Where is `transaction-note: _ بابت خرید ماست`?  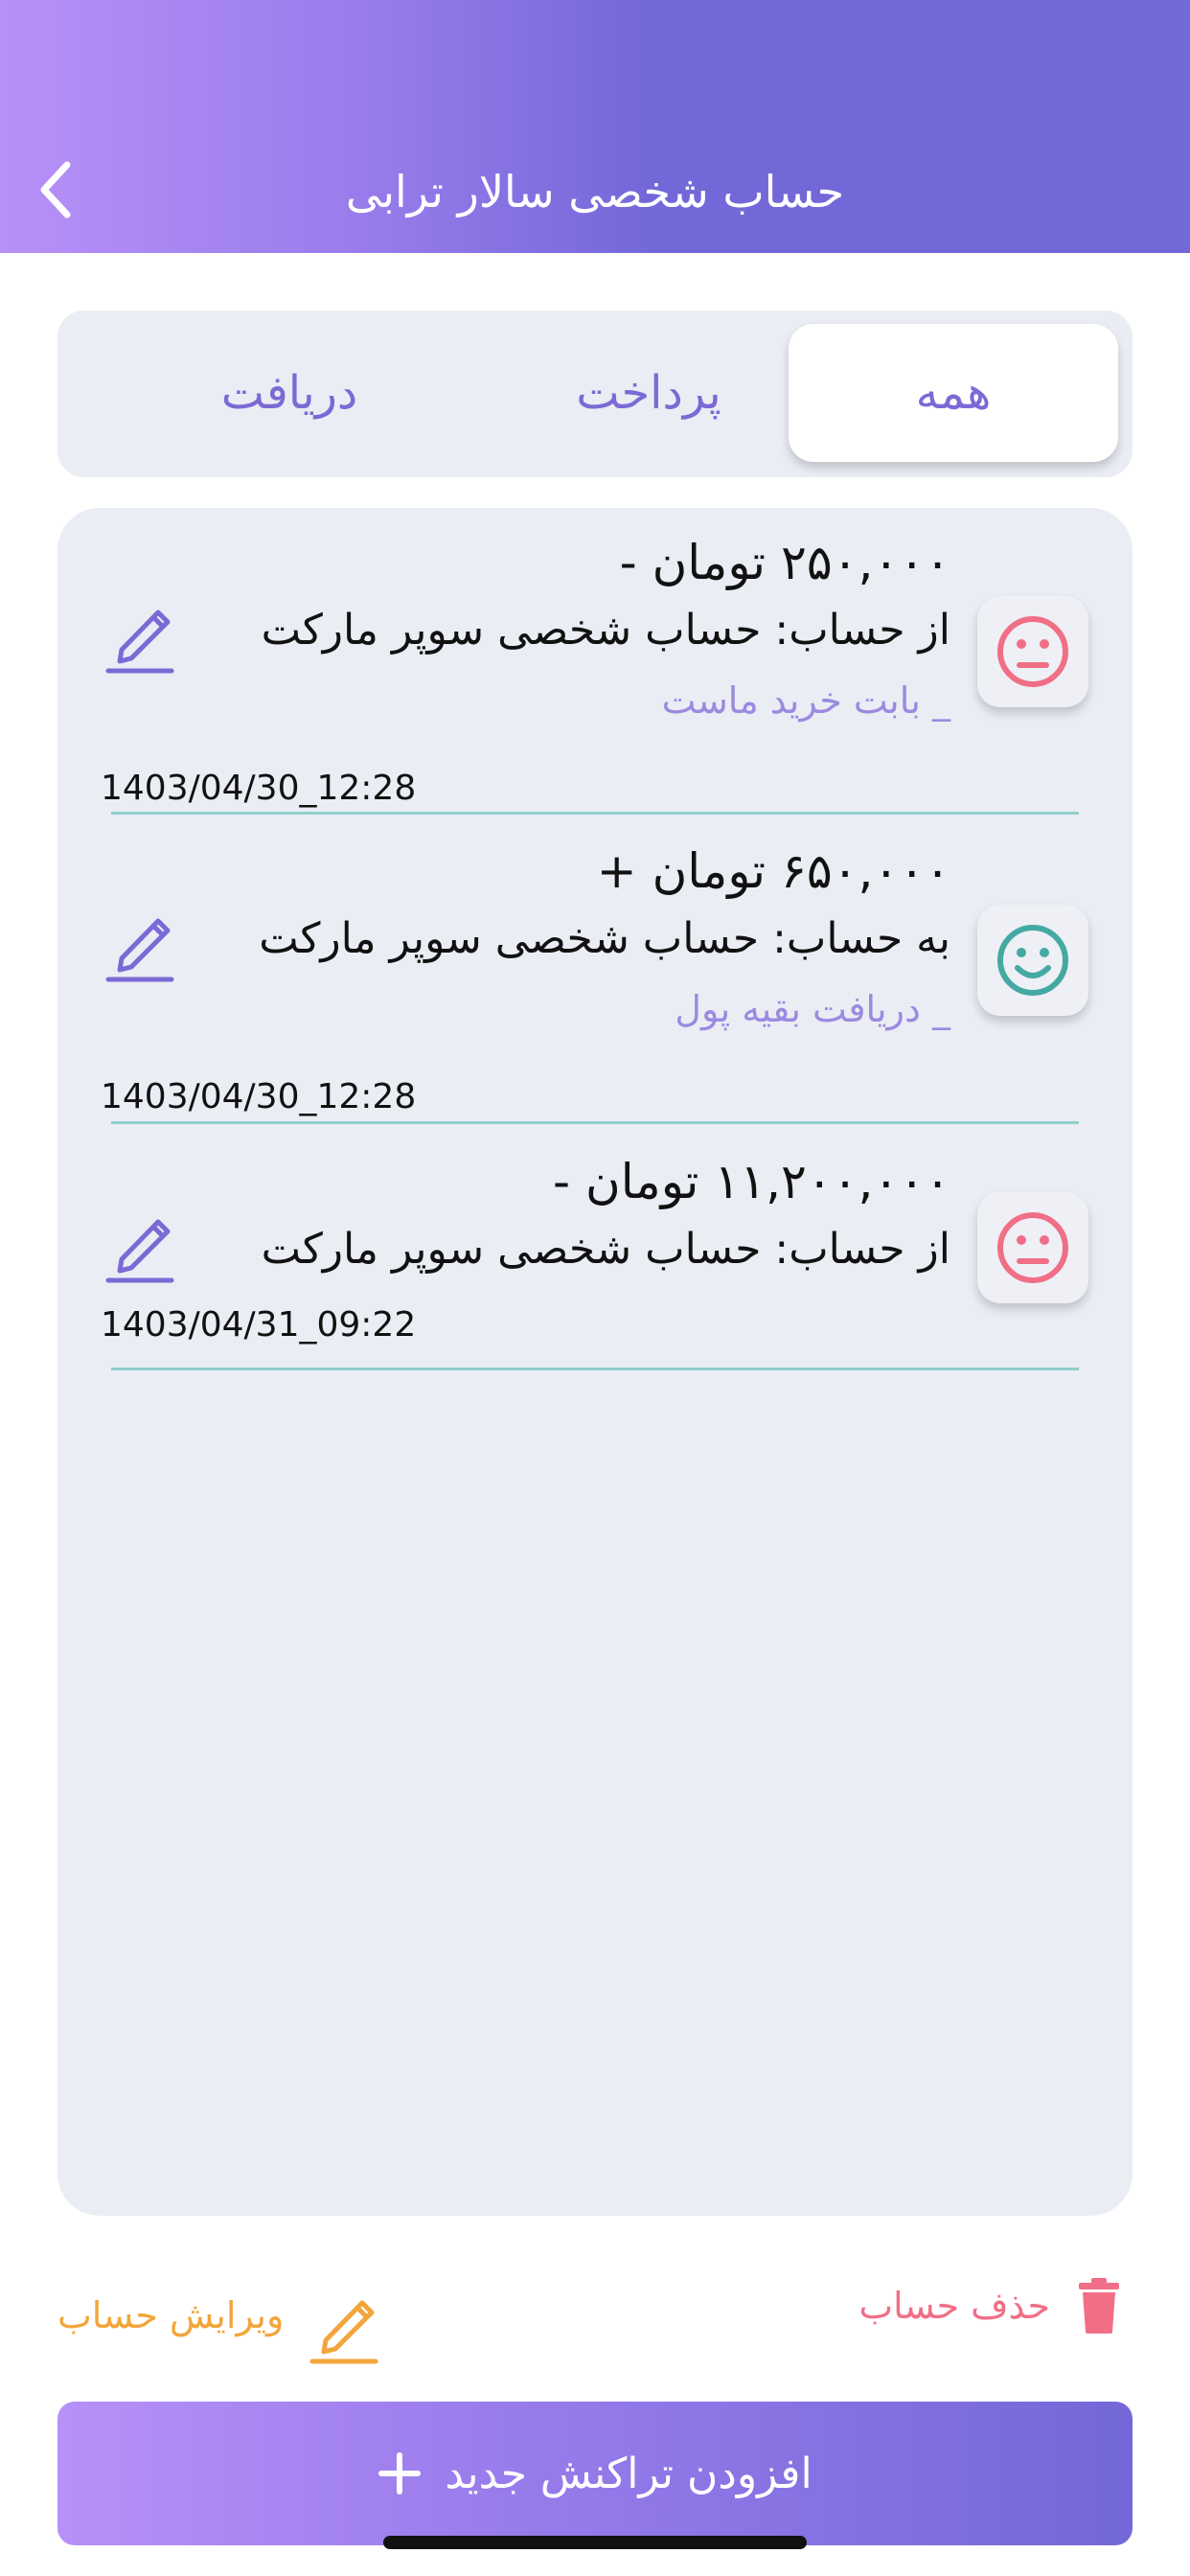 transaction-note: _ بابت خرید ماست is located at coordinates (806, 700).